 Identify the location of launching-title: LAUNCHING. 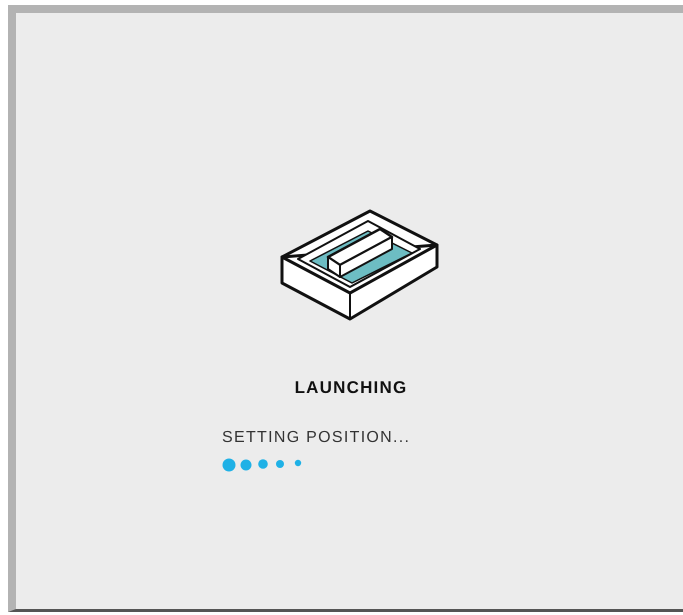
(351, 387).